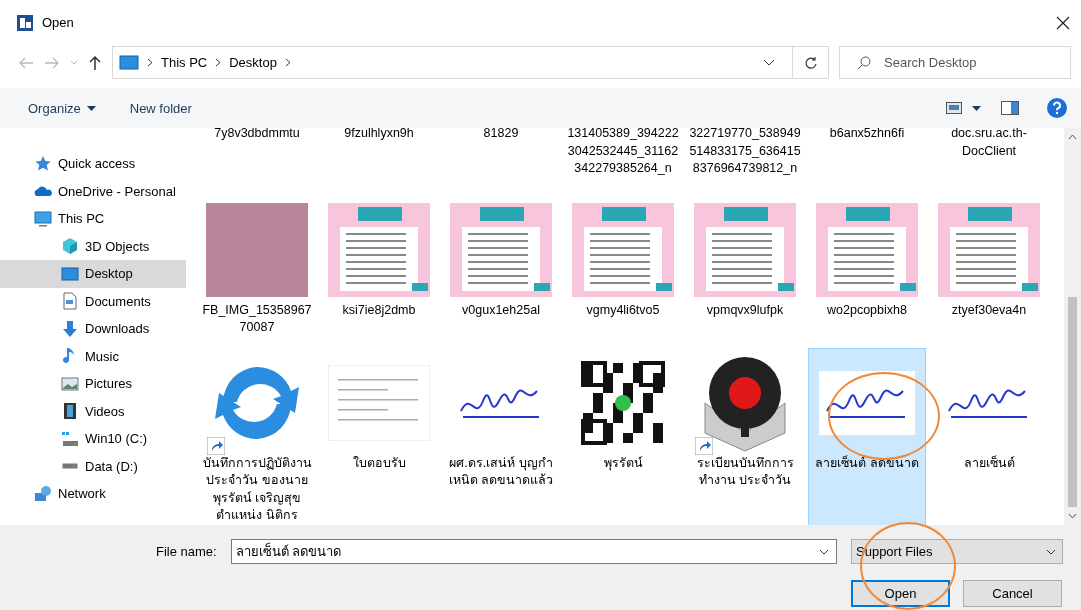 Image resolution: width=1082 pixels, height=610 pixels. What do you see at coordinates (379, 268) in the screenshot?
I see `file-item: ksi7ie8j2dmb` at bounding box center [379, 268].